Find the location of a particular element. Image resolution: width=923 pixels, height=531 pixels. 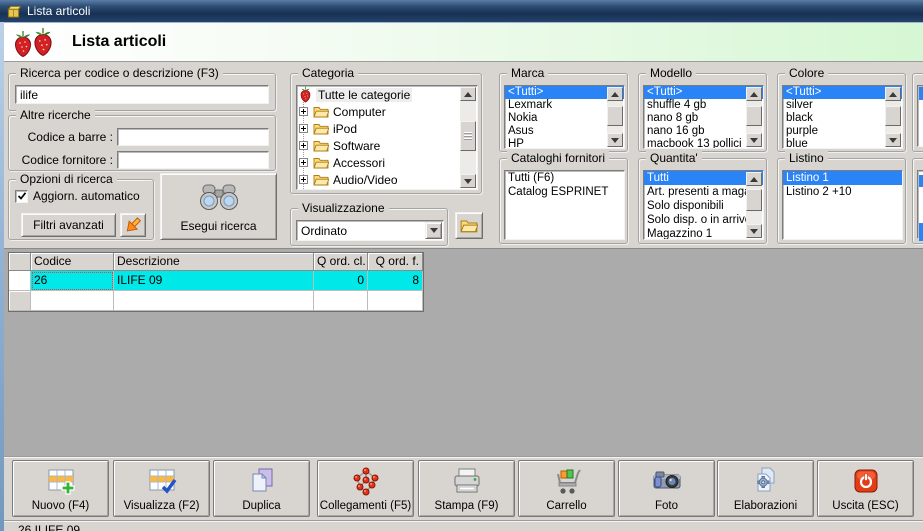

apply-filters-arrow-button is located at coordinates (133, 225).